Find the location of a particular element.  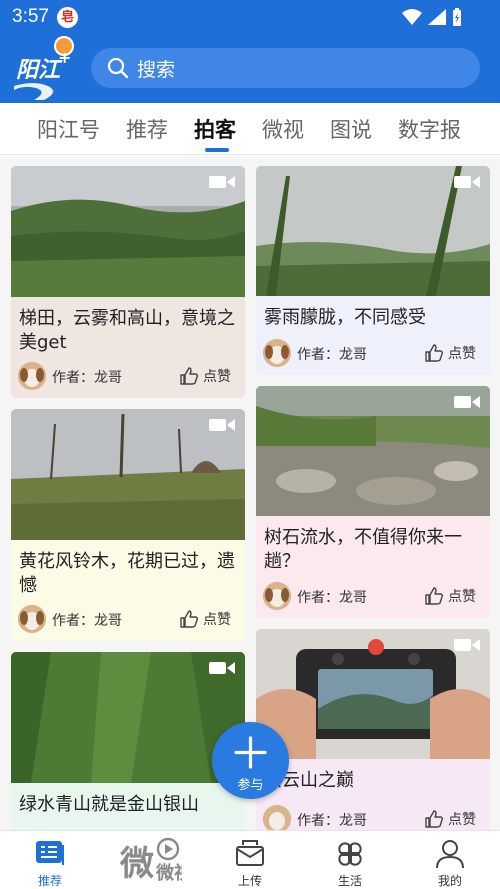

nav-label: 我的 is located at coordinates (449, 881).